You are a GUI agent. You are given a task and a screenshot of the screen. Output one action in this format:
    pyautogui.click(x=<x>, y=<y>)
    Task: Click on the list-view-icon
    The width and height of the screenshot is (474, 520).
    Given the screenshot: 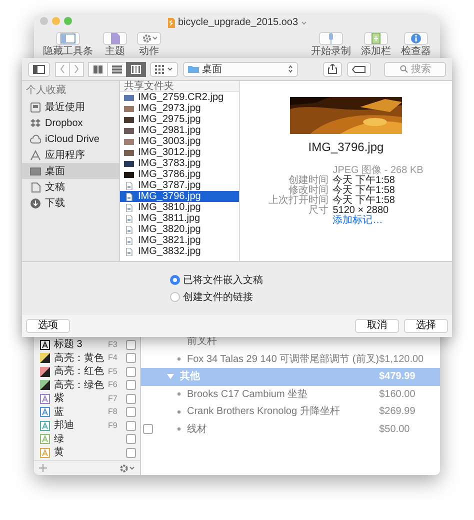 What is the action you would take?
    pyautogui.click(x=117, y=69)
    